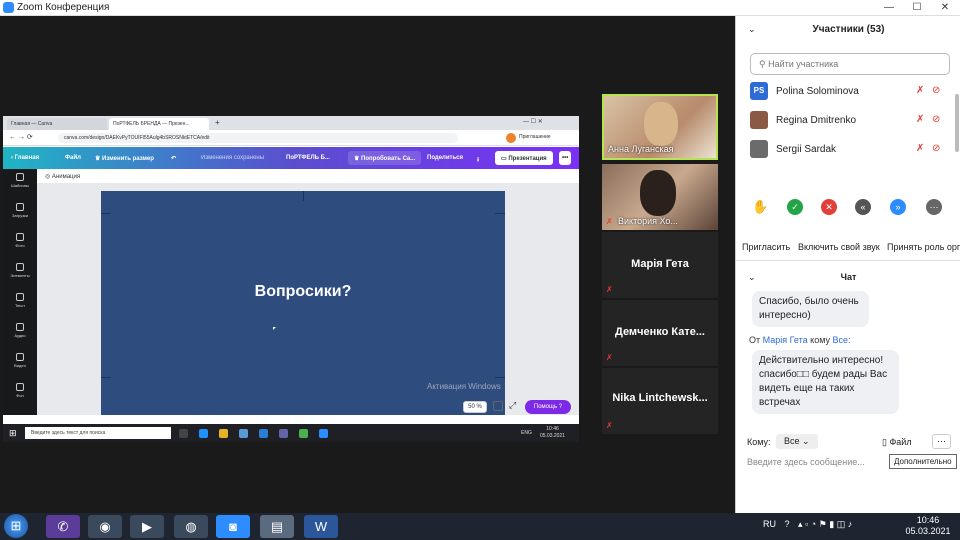  What do you see at coordinates (283, 433) in the screenshot?
I see `teams-icon` at bounding box center [283, 433].